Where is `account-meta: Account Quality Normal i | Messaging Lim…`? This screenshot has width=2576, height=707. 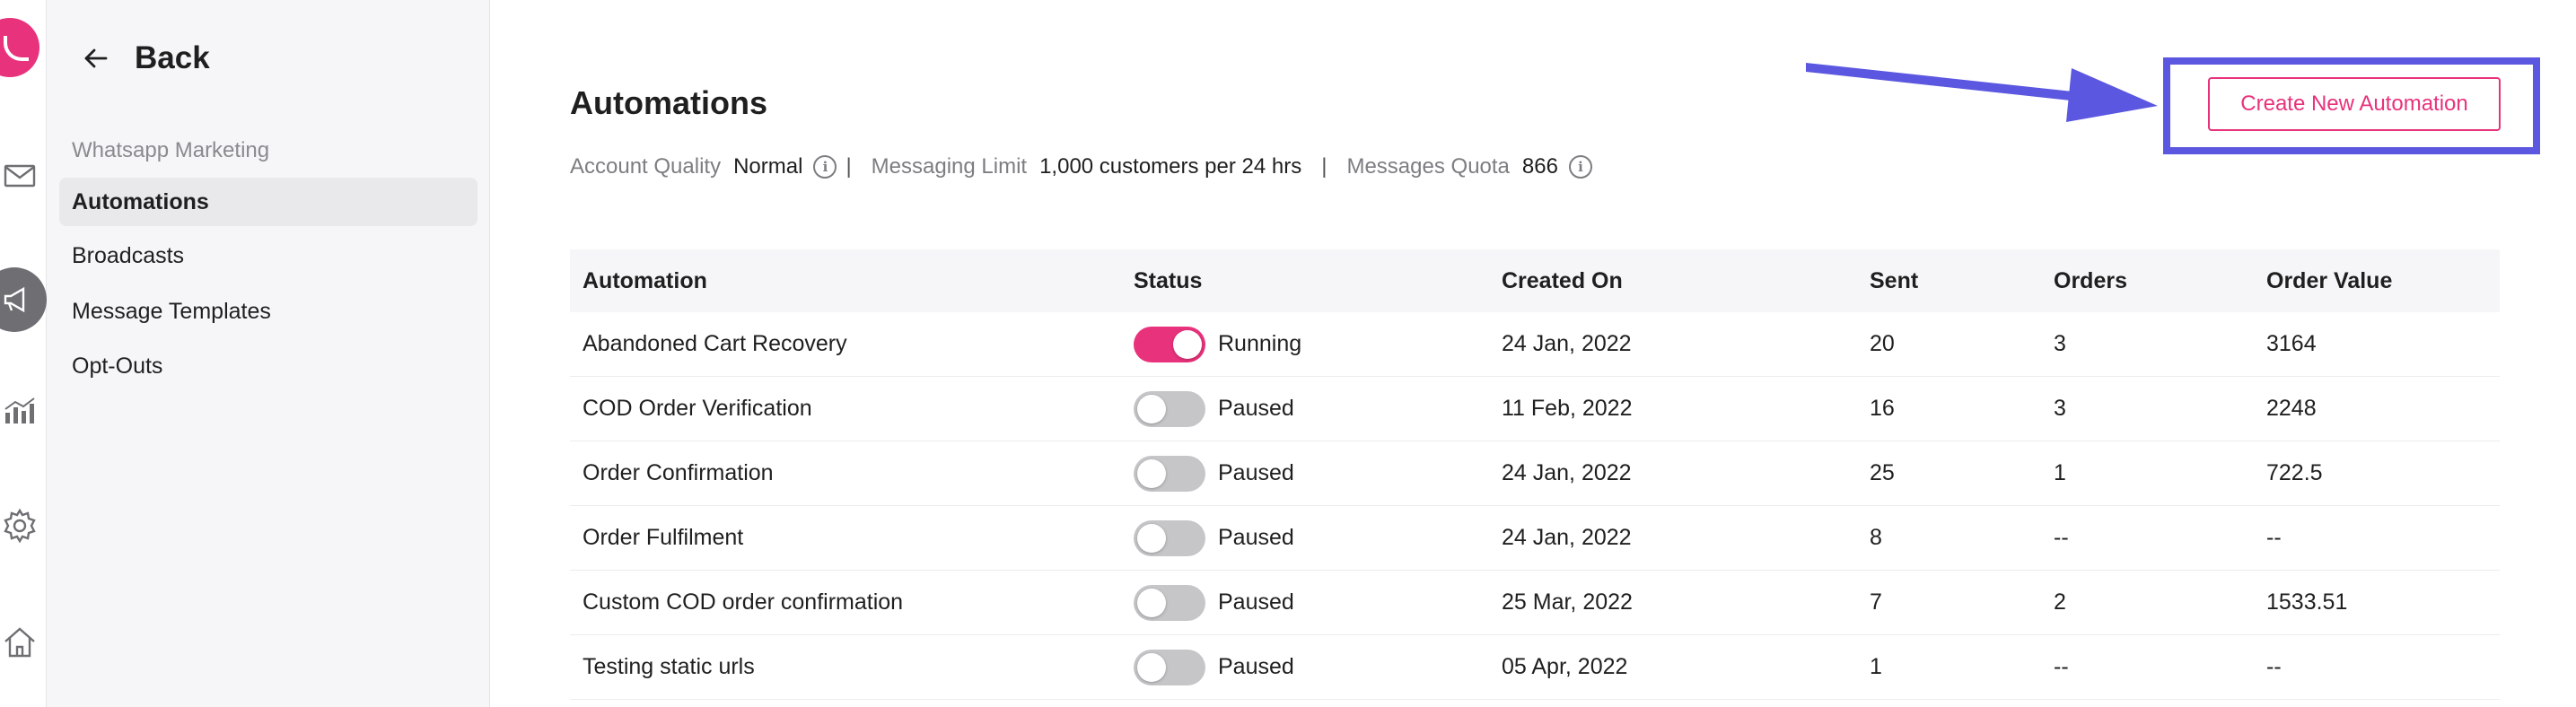
account-meta: Account Quality Normal i | Messaging Lim… is located at coordinates (1081, 167).